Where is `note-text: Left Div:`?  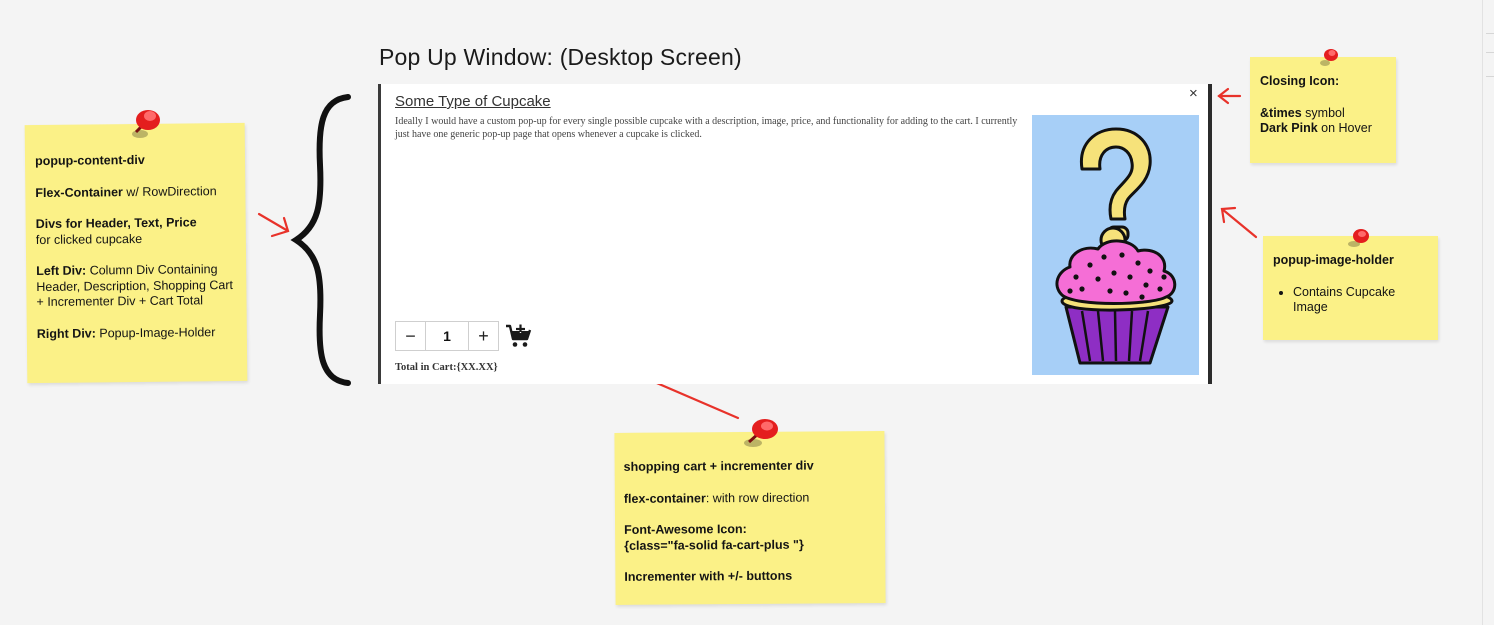
note-text: Left Div: is located at coordinates (61, 271).